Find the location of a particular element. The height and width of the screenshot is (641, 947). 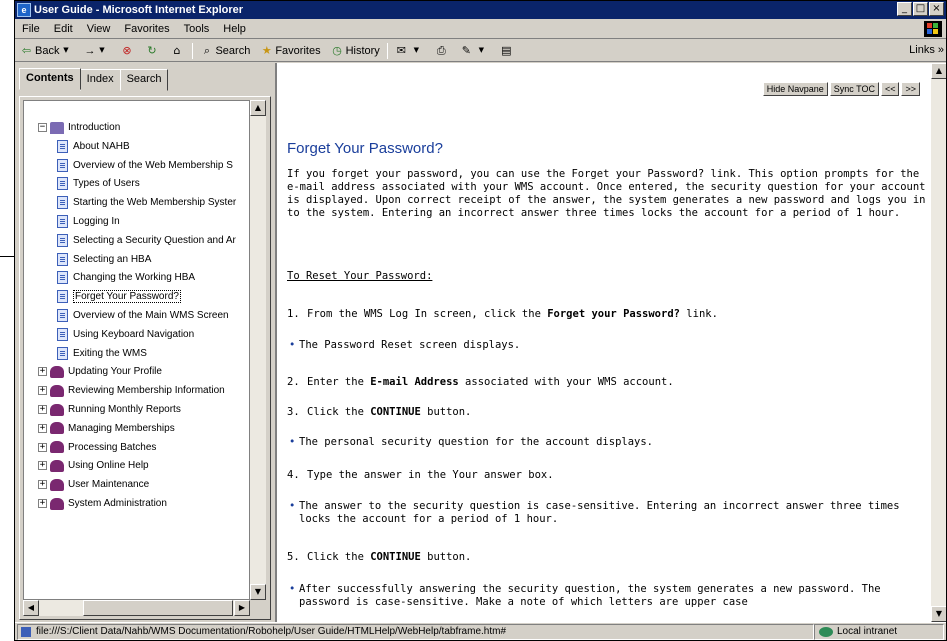

tree-item: − Introduction is located at coordinates (79, 127).